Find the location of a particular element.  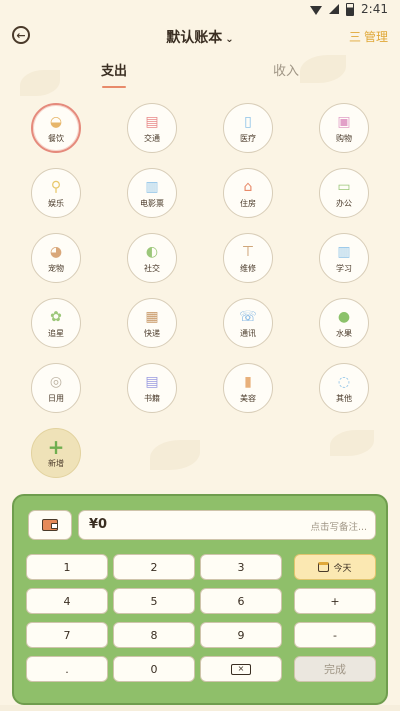

done-button: 完成 is located at coordinates (335, 669).